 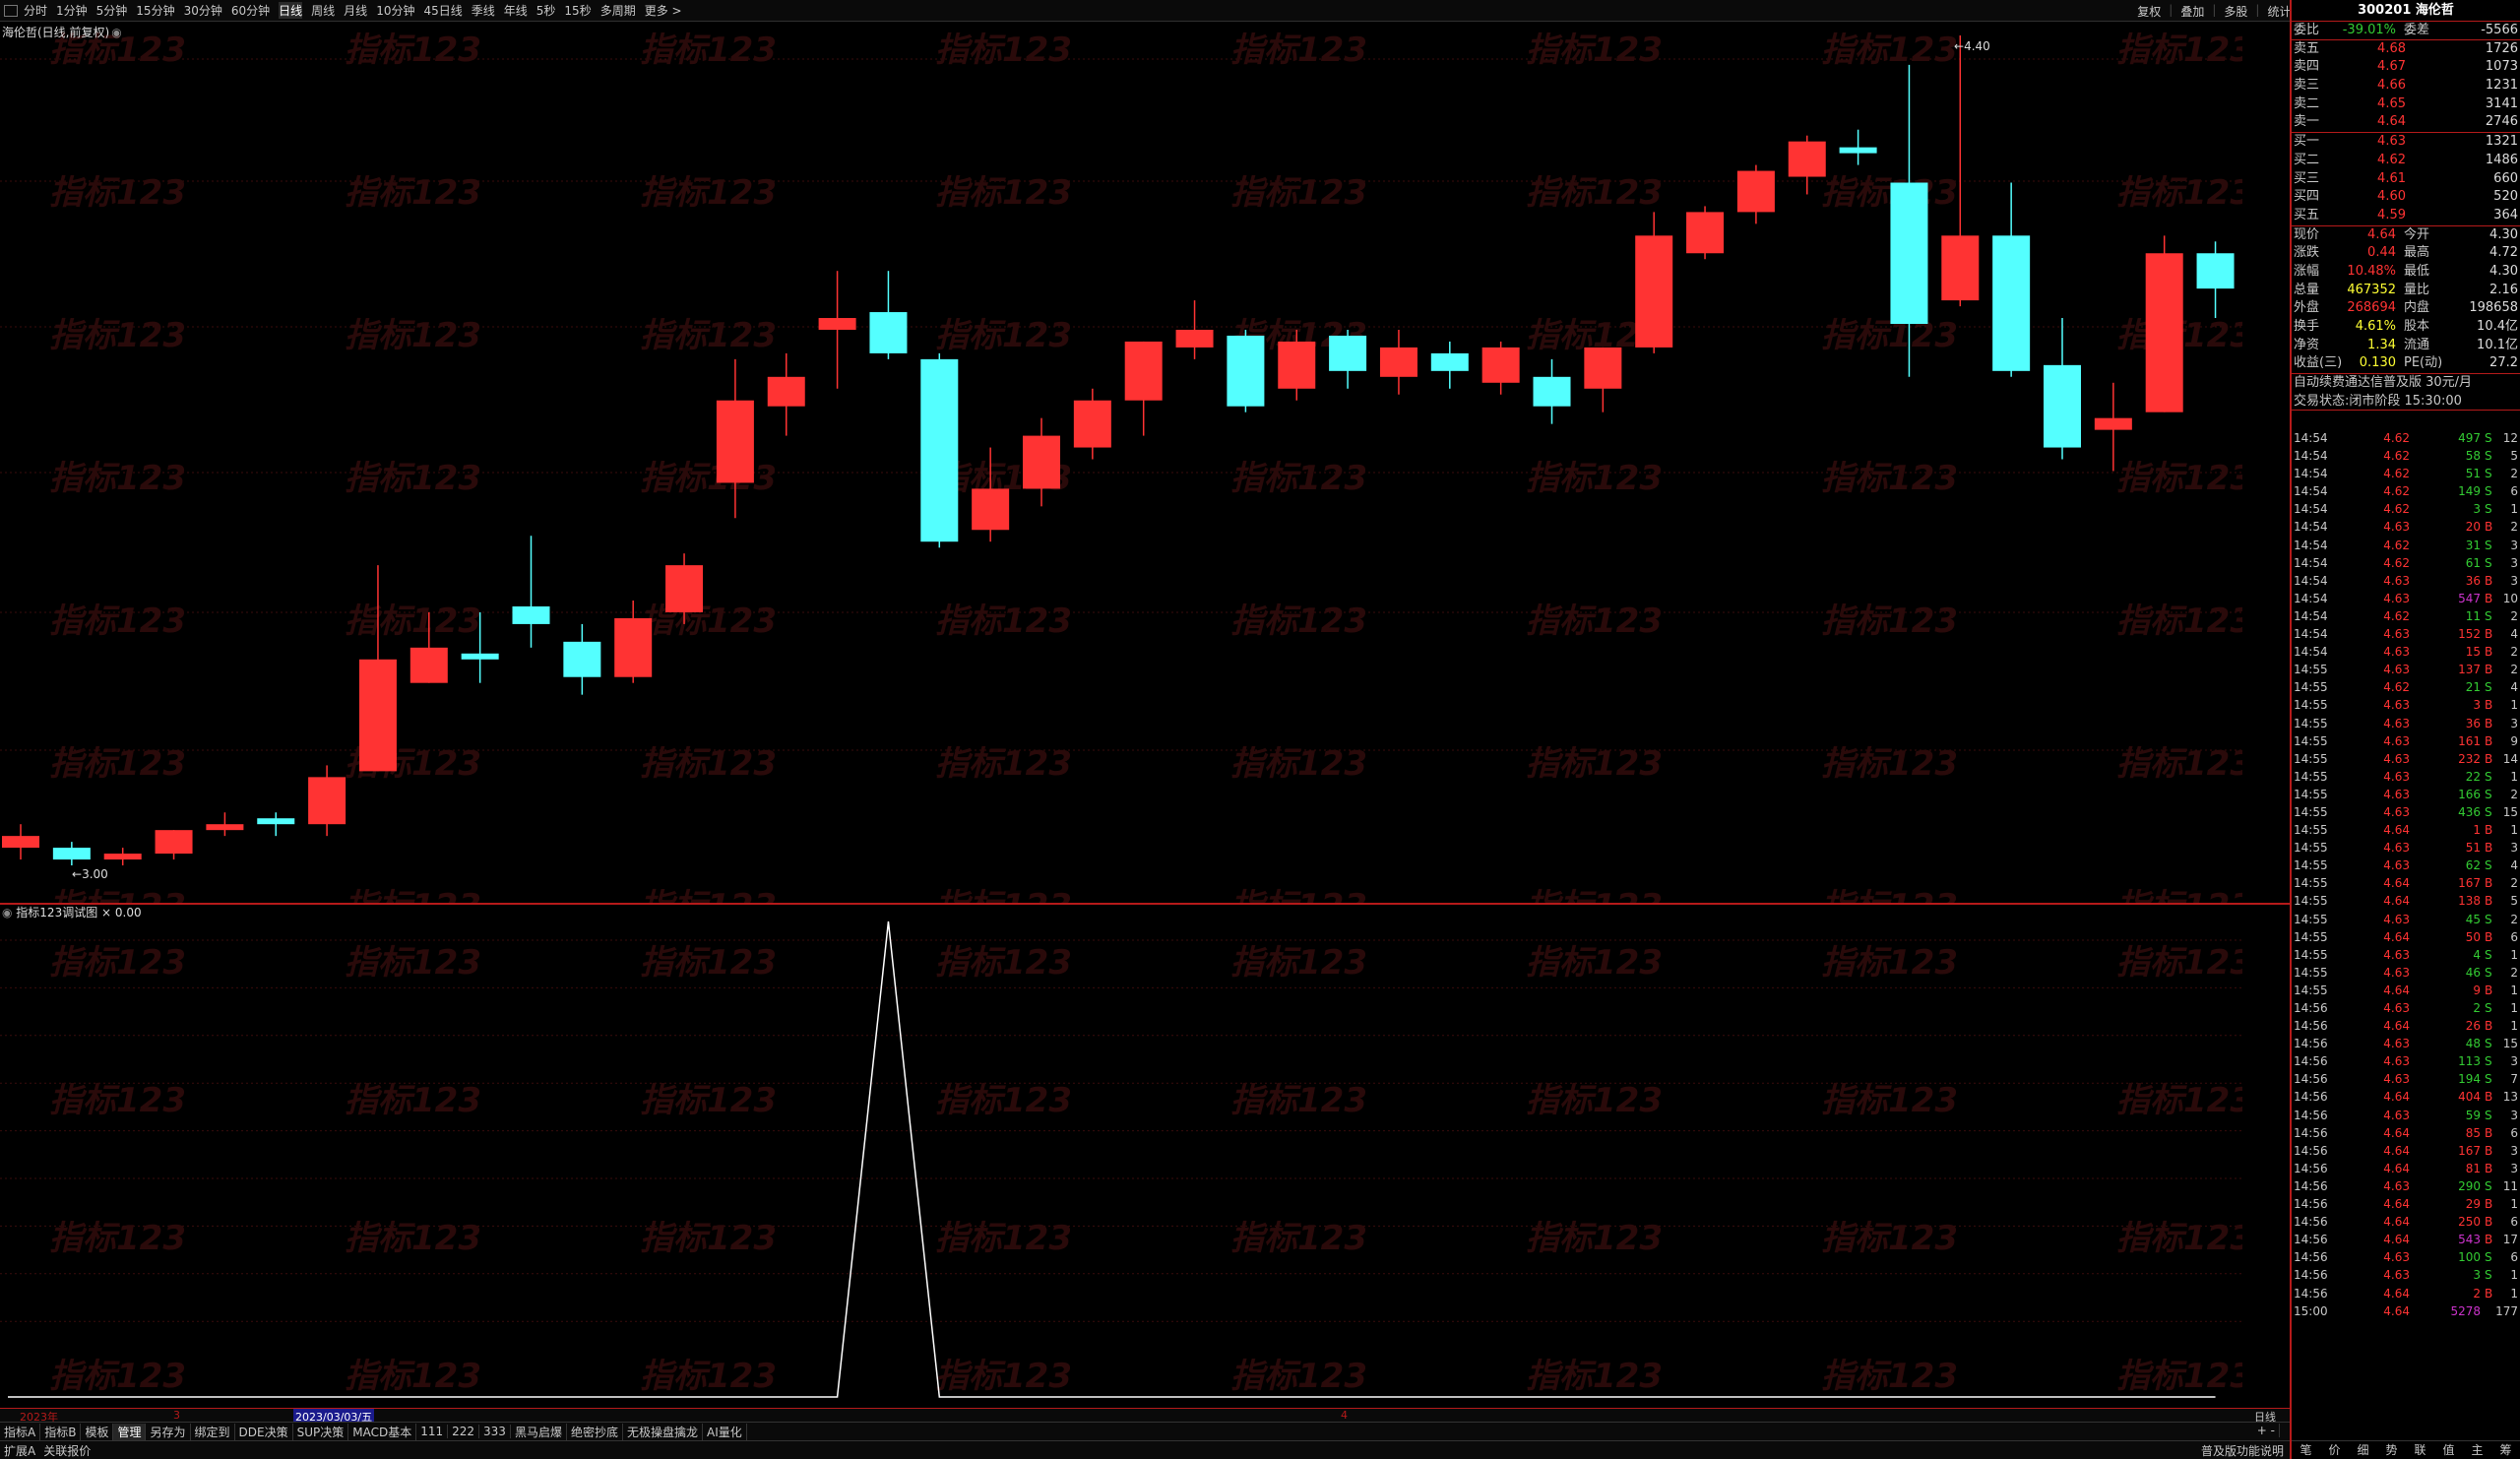 I want to click on tool-3: 统计, so click(x=2279, y=11).